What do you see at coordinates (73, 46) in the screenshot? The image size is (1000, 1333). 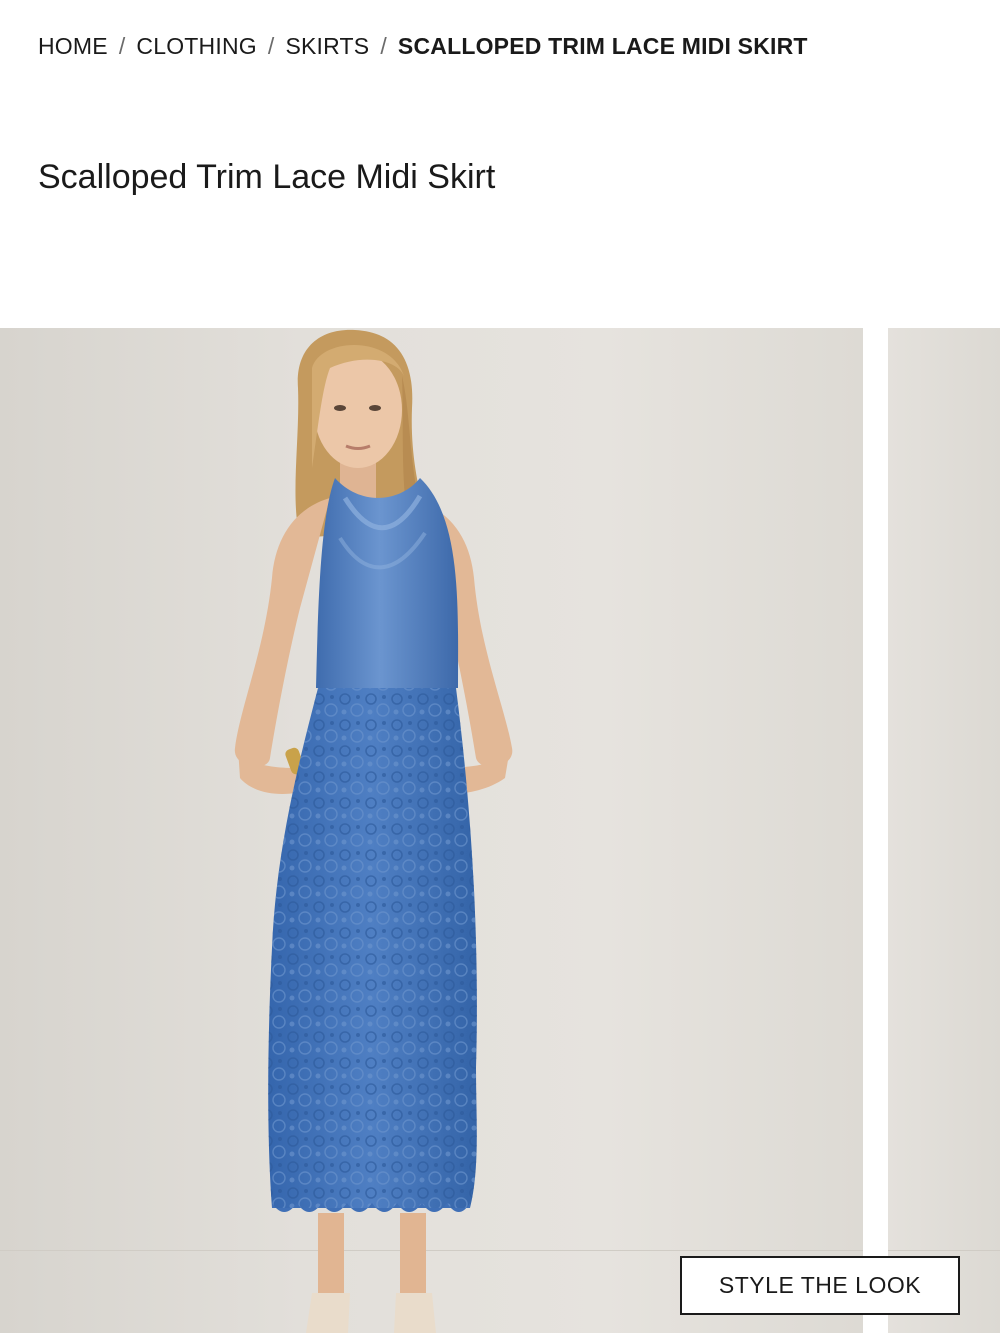 I see `breadcrumb-home-link: HOME` at bounding box center [73, 46].